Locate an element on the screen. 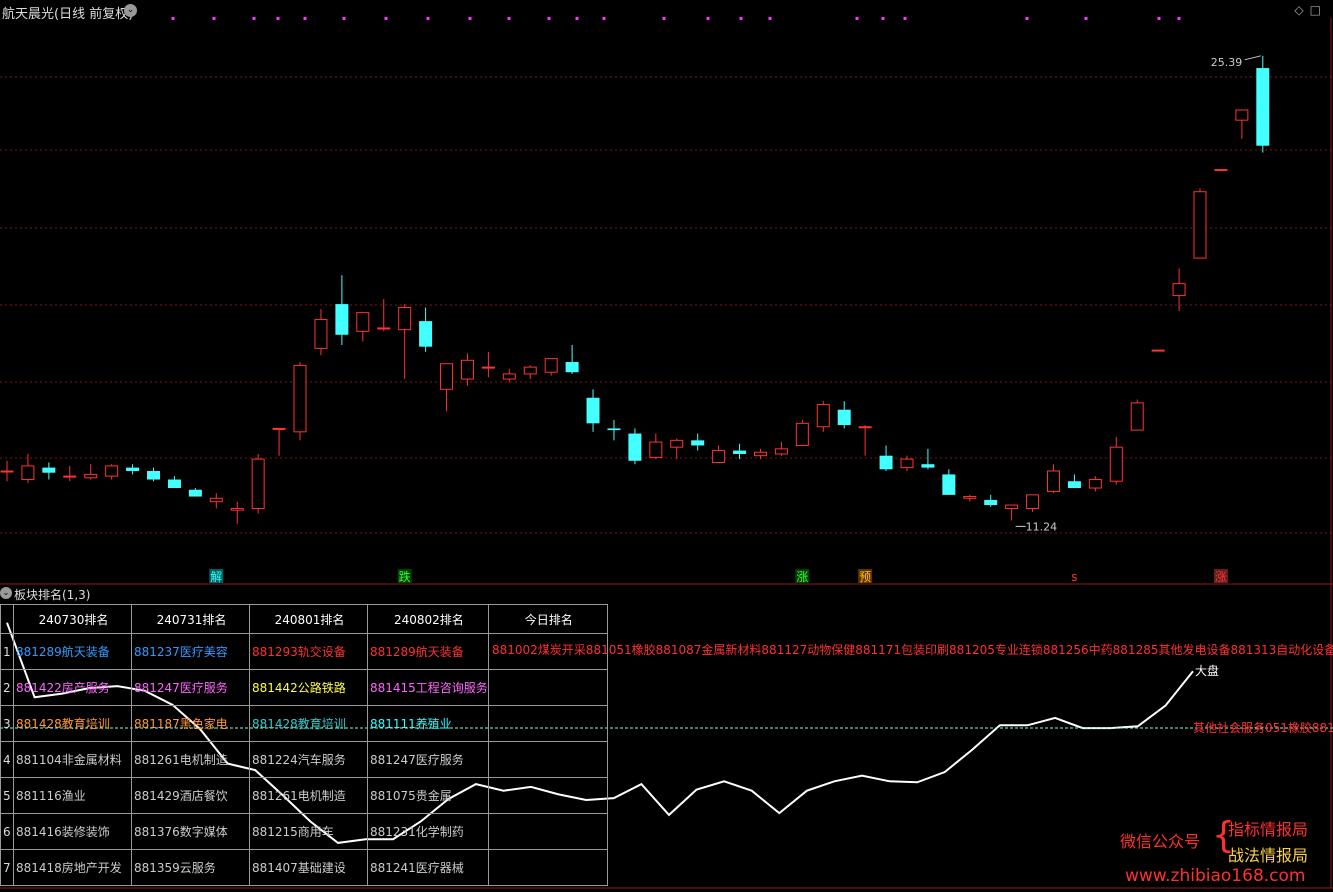 The image size is (1333, 892). signal-label: 涨 is located at coordinates (802, 576).